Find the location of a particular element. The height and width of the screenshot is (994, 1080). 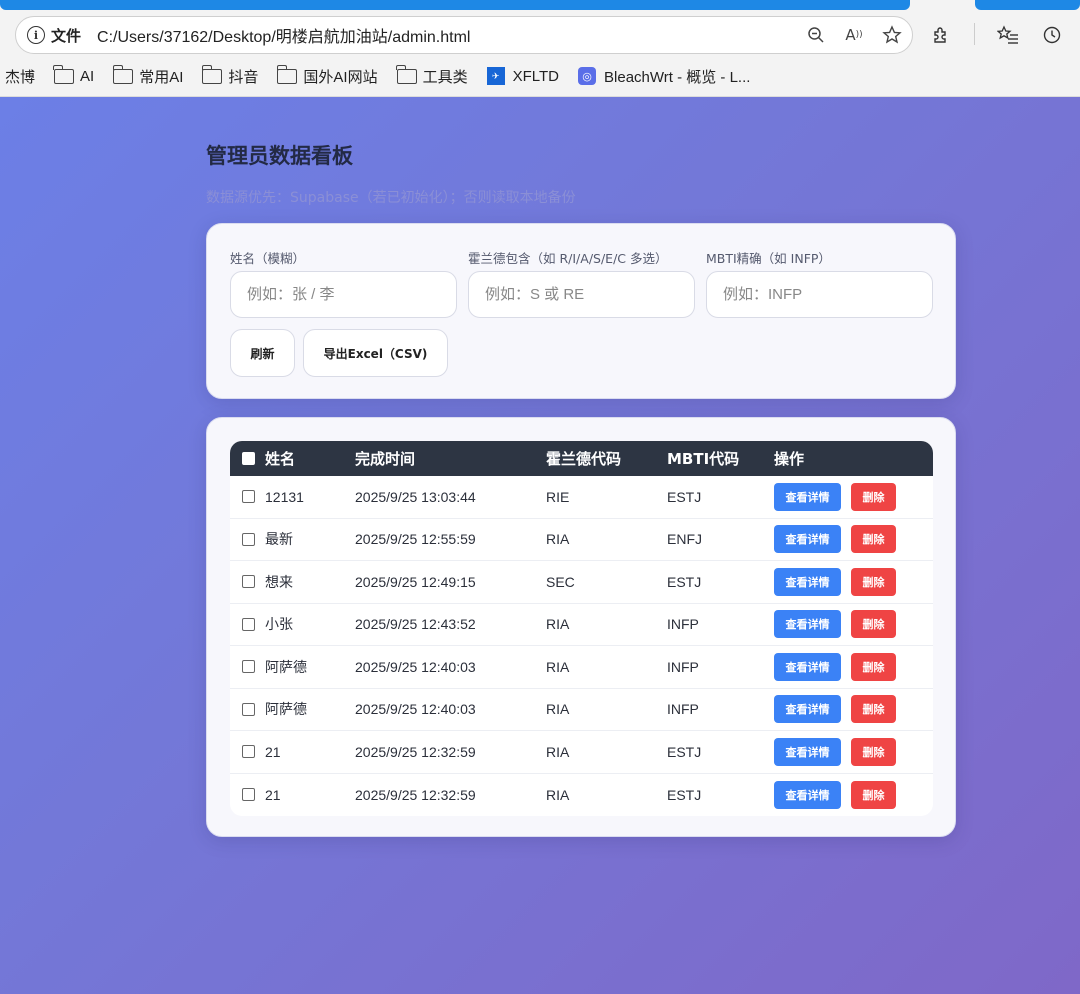

bookmark-xfltd: ✈ XFLTD is located at coordinates (522, 76).